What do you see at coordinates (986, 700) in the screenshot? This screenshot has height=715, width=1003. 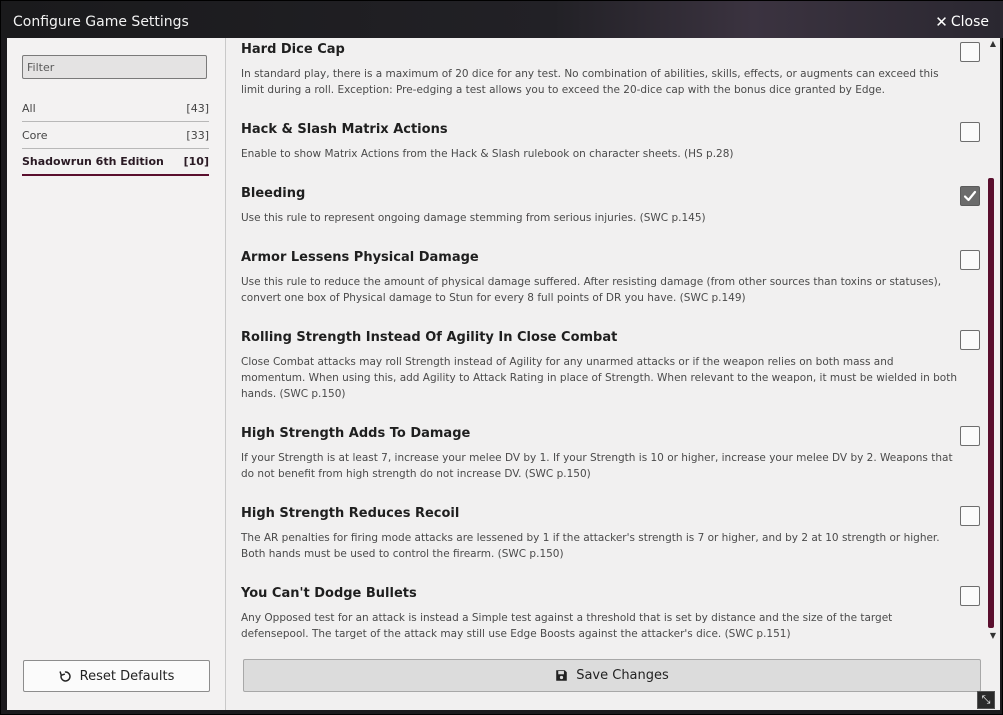 I see `resize-handle-icon: ⤡` at bounding box center [986, 700].